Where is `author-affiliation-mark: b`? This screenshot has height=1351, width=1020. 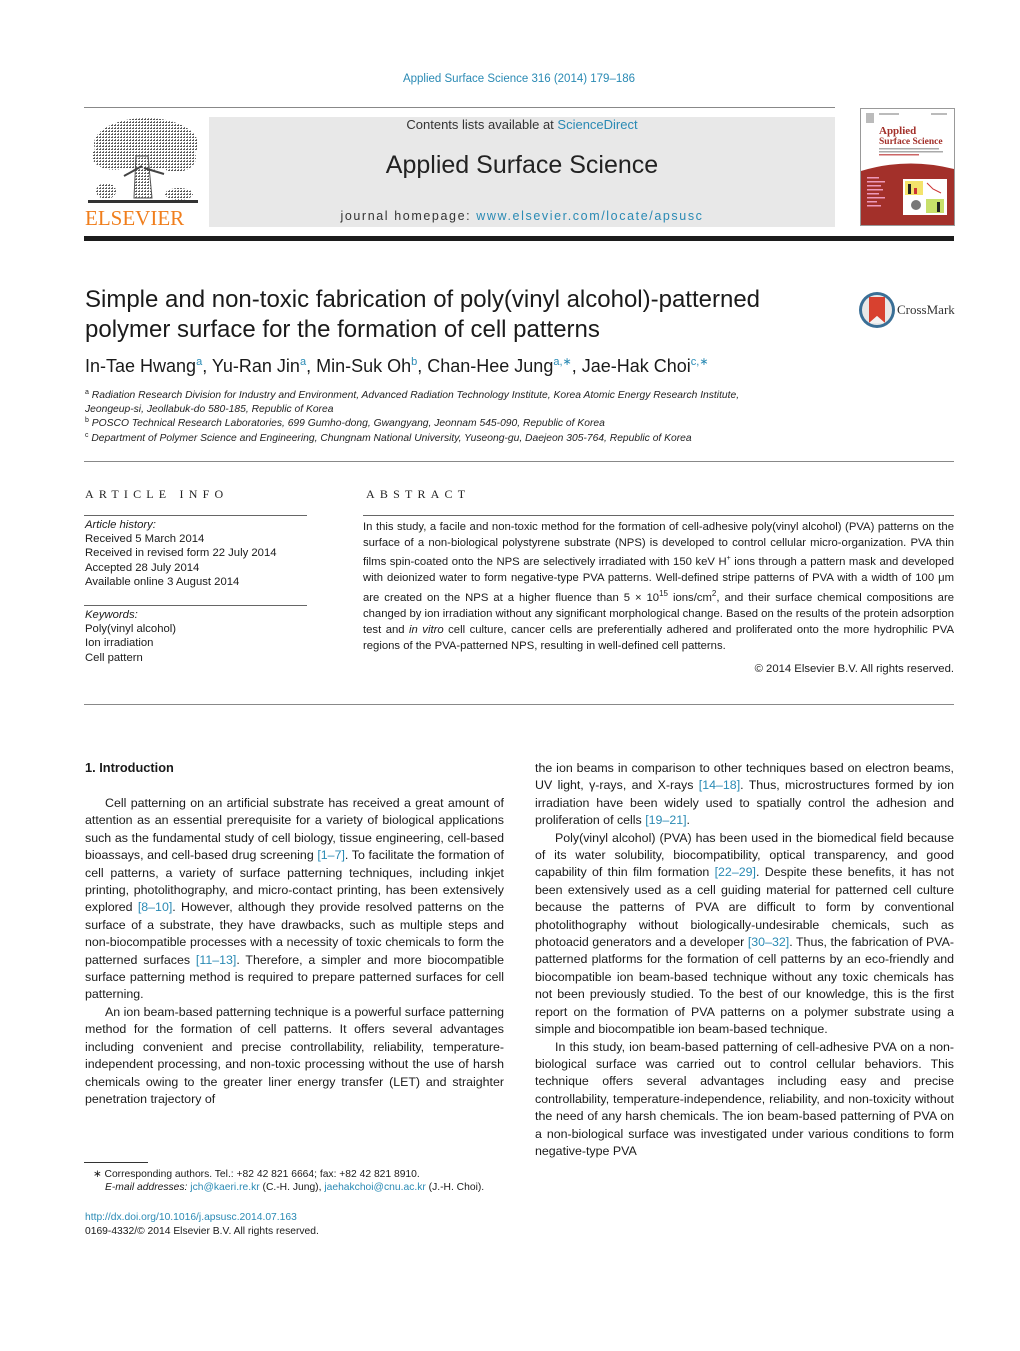 author-affiliation-mark: b is located at coordinates (414, 362).